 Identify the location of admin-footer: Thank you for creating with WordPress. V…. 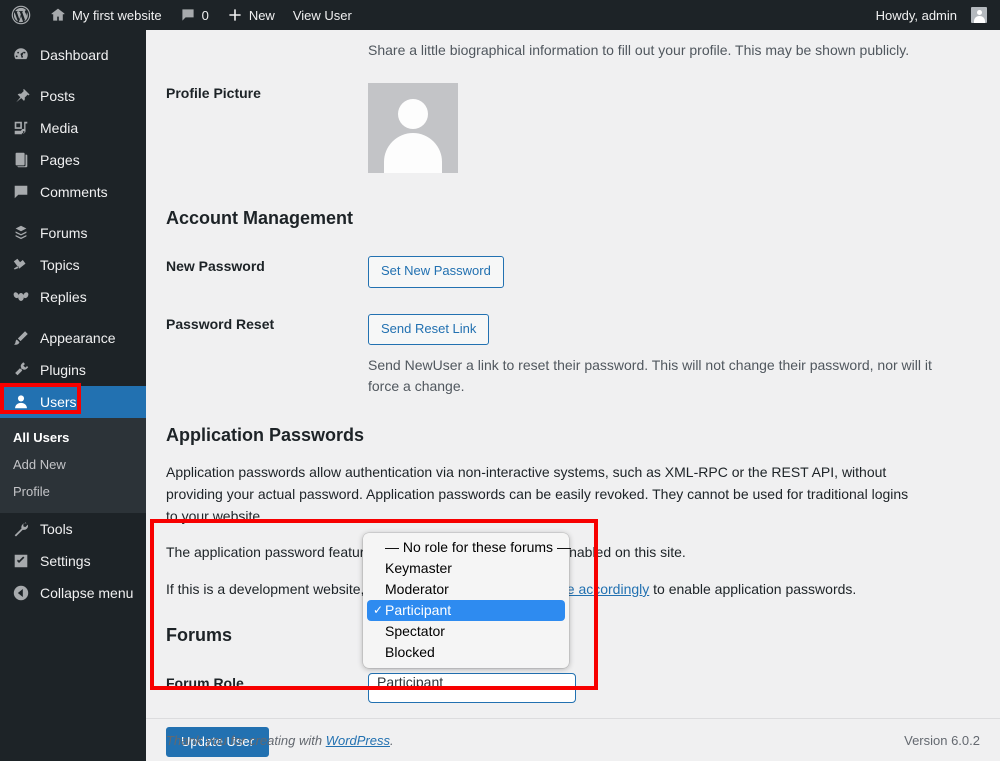
(573, 739).